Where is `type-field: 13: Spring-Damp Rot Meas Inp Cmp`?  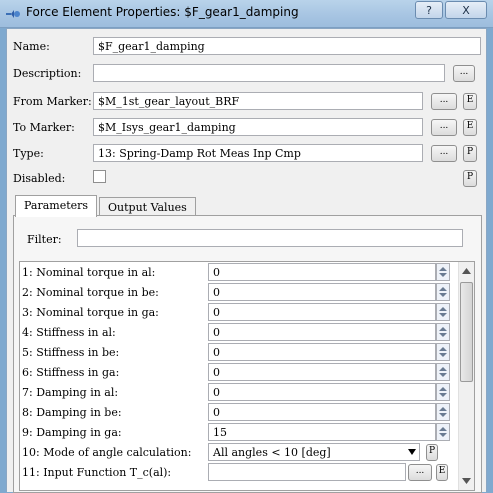
type-field: 13: Spring-Damp Rot Meas Inp Cmp is located at coordinates (258, 153).